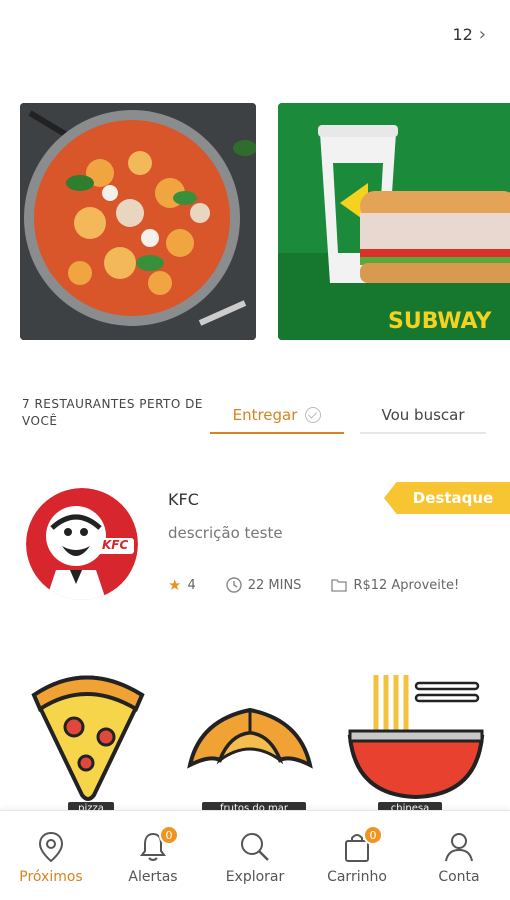 This screenshot has width=510, height=900. Describe the element at coordinates (225, 533) in the screenshot. I see `restaurant-description: descrição teste` at that location.